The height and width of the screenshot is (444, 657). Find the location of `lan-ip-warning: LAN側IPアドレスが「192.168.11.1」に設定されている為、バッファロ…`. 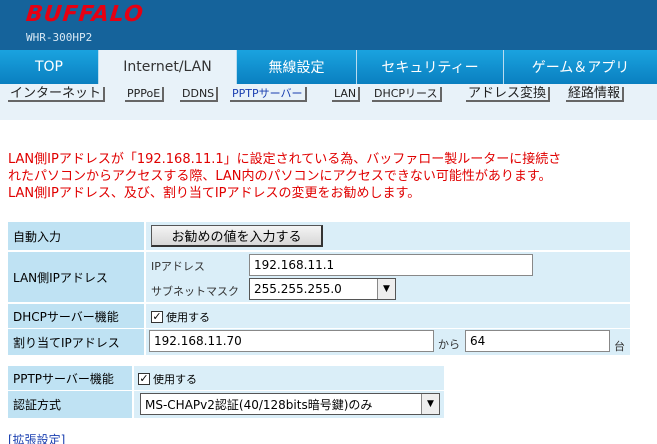

lan-ip-warning: LAN側IPアドレスが「192.168.11.1」に設定されている為、バッファロ… is located at coordinates (328, 176).